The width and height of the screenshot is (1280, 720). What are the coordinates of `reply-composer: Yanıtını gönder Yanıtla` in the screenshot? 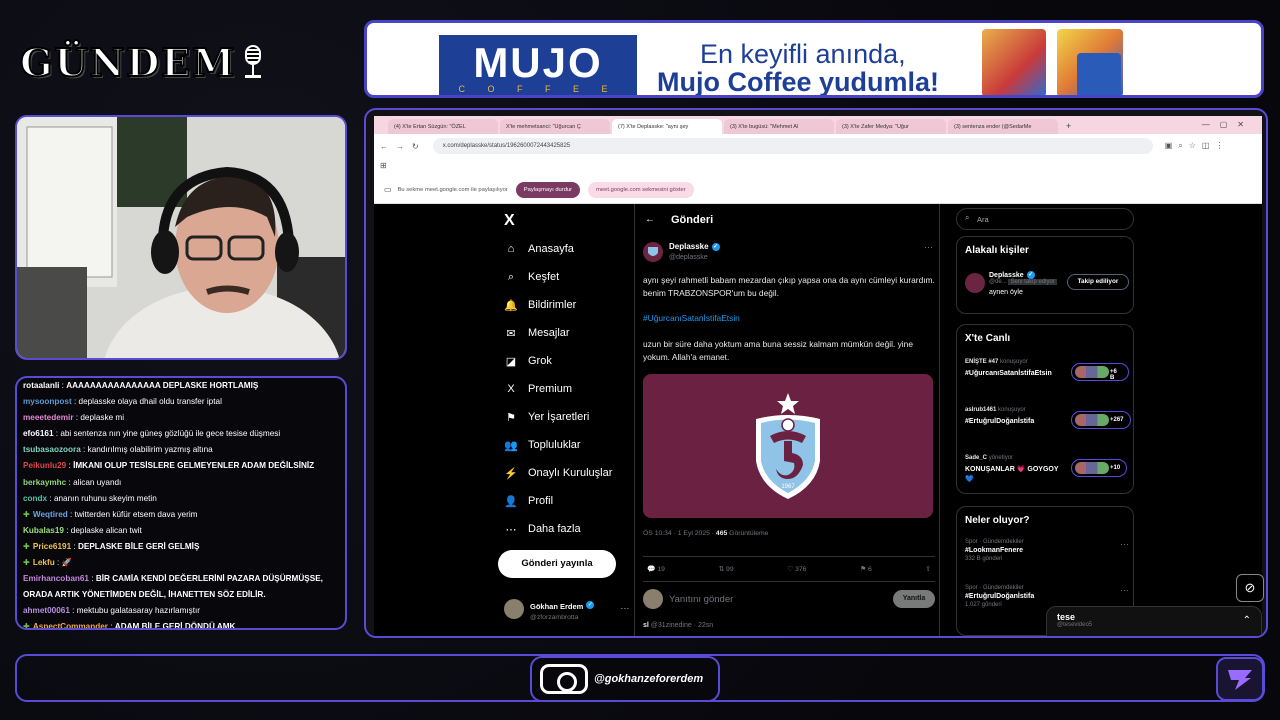 It's located at (789, 599).